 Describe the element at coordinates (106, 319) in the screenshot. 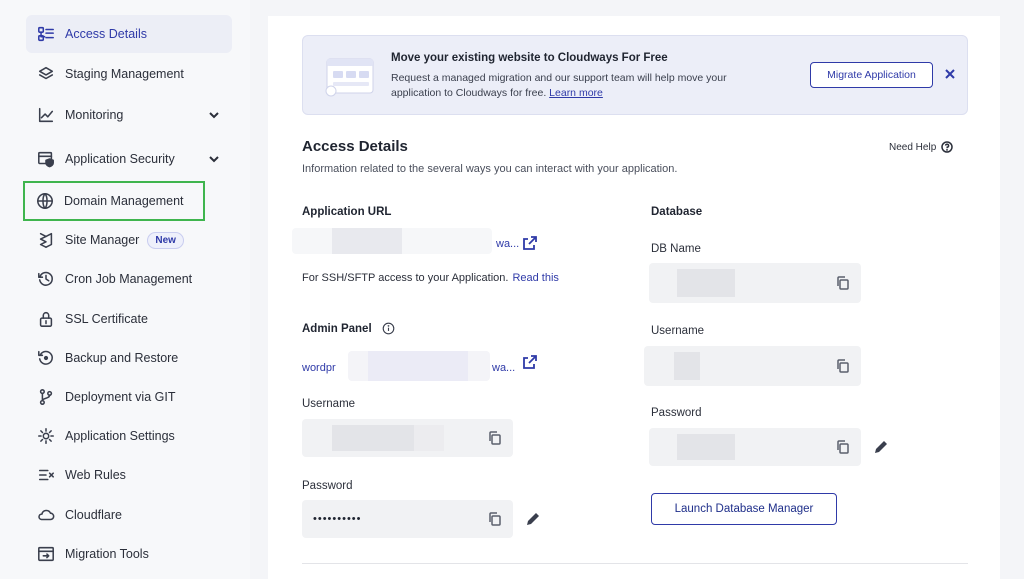

I see `sidebar-item-label: SSL Certificate` at that location.